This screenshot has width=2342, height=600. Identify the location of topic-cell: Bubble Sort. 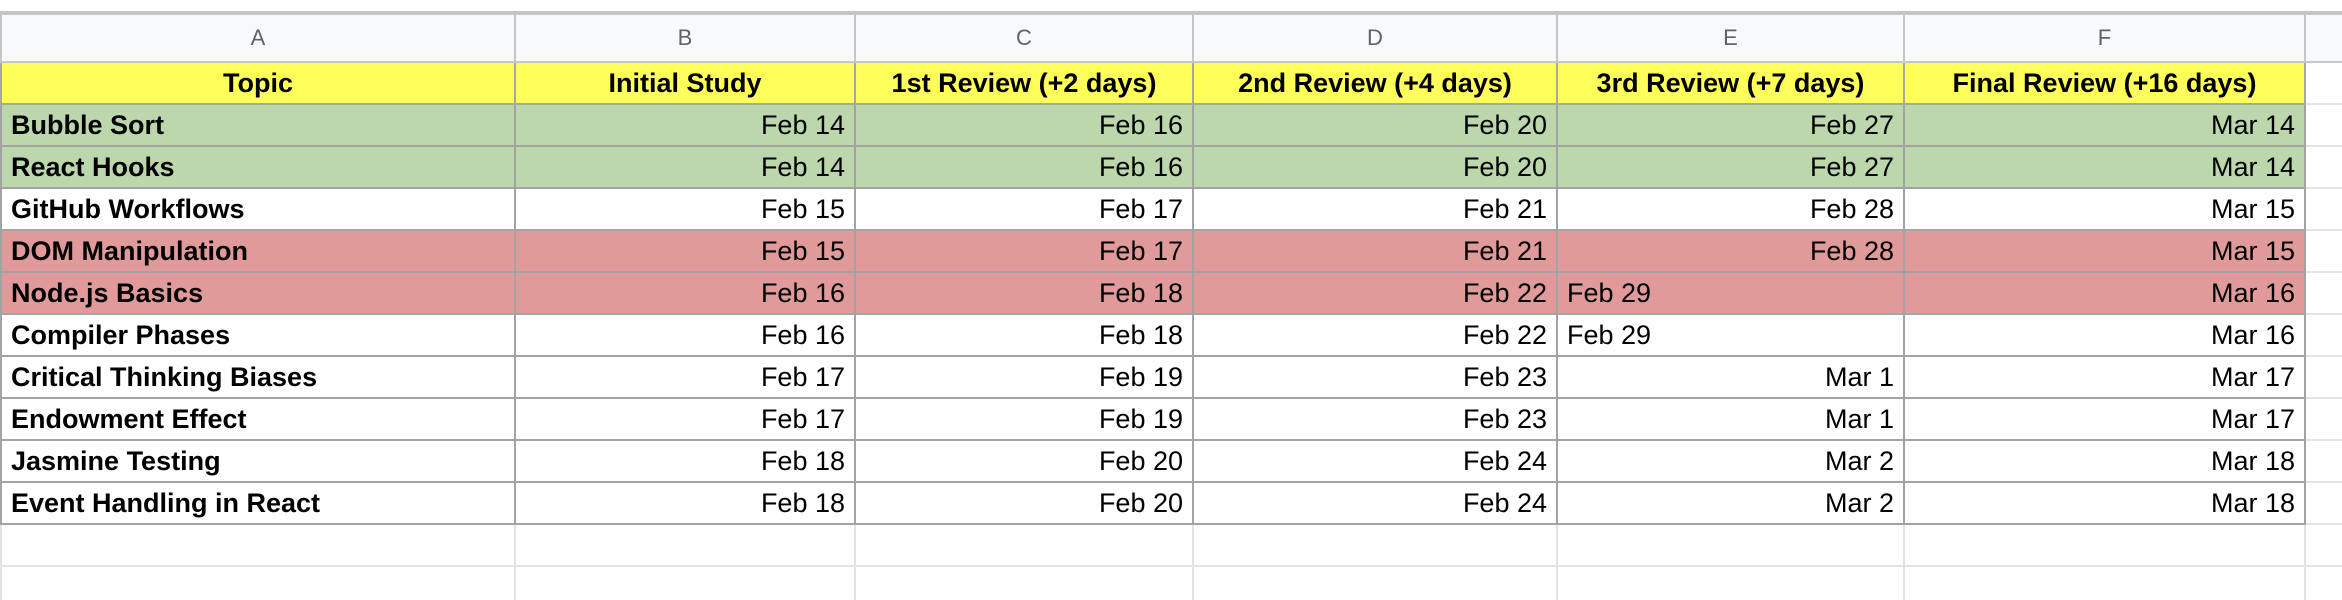
(258, 125).